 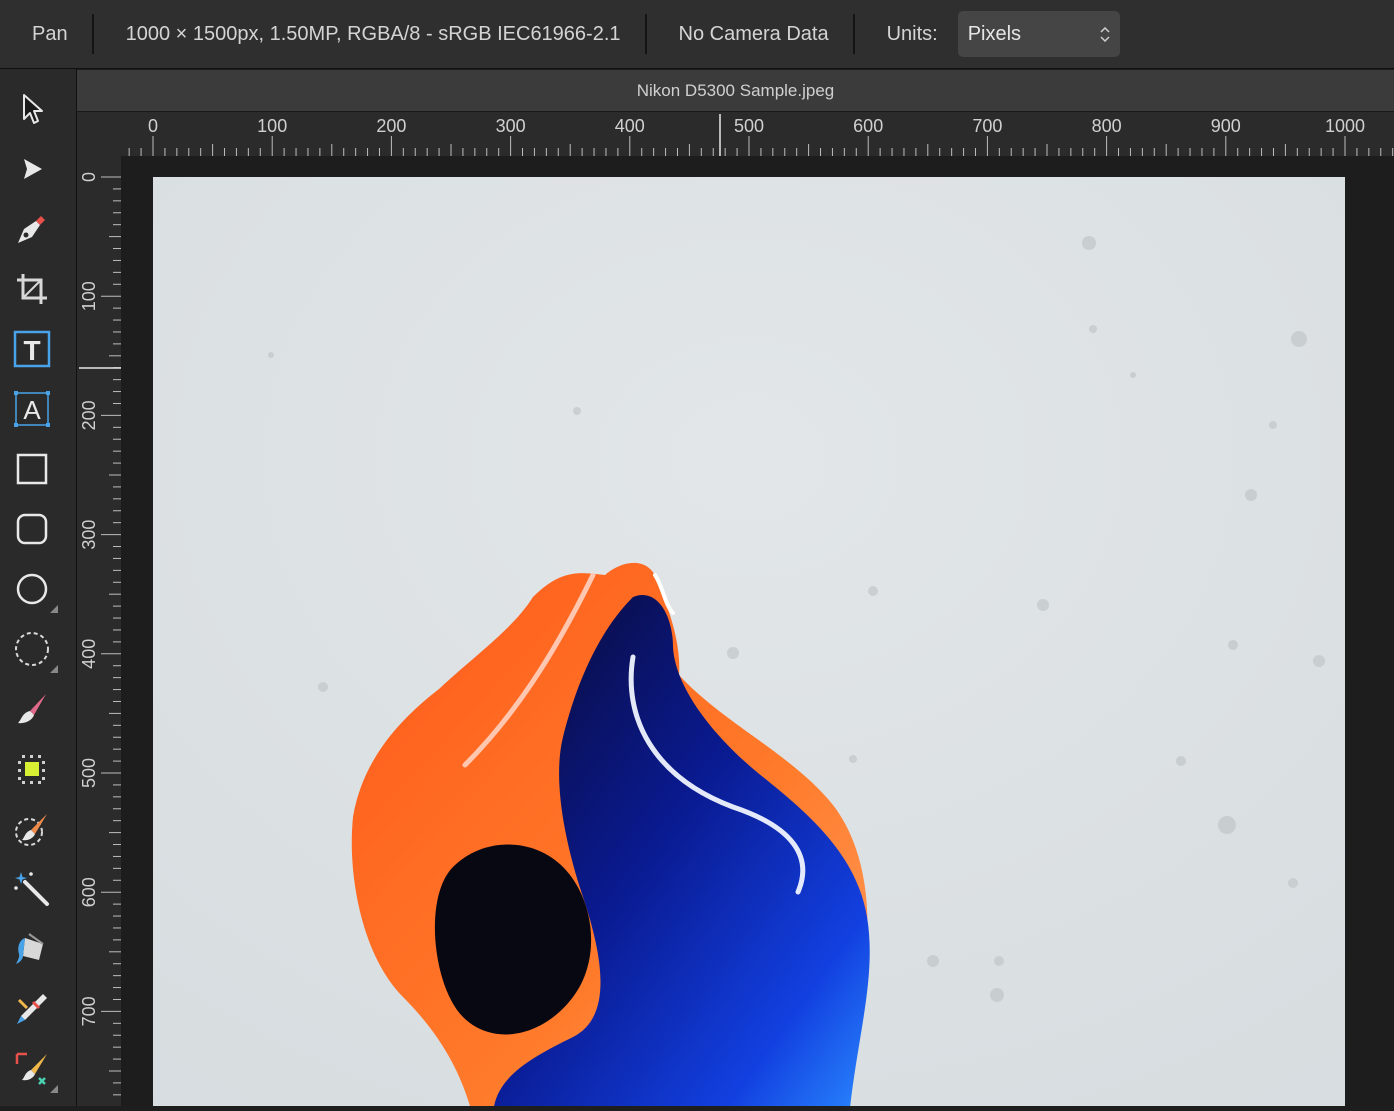 What do you see at coordinates (1107, 126) in the screenshot?
I see `ruler-label: 800` at bounding box center [1107, 126].